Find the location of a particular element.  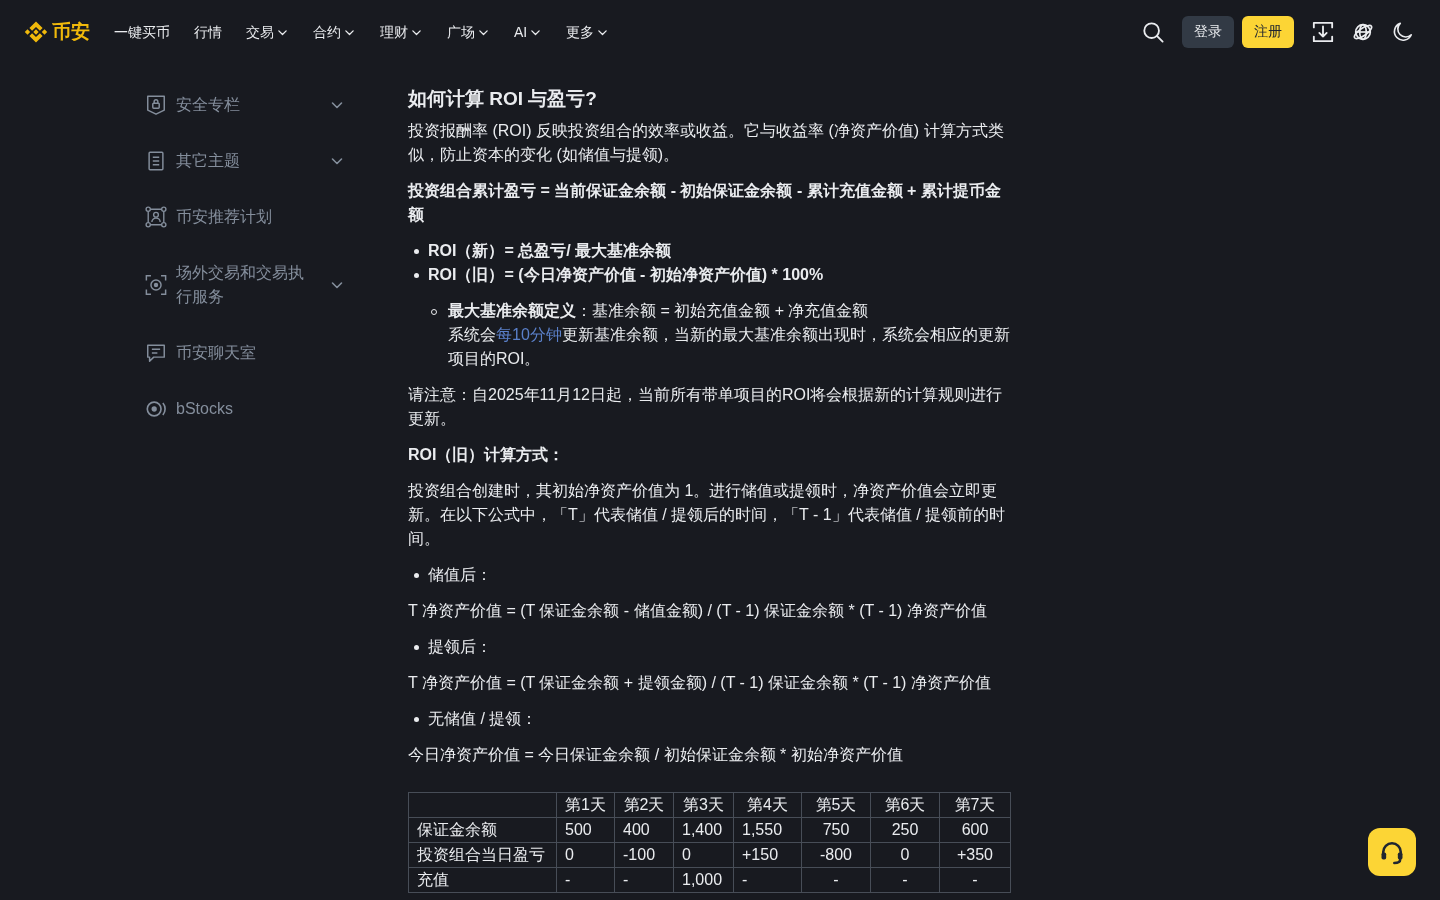

download-icon is located at coordinates (1323, 32).